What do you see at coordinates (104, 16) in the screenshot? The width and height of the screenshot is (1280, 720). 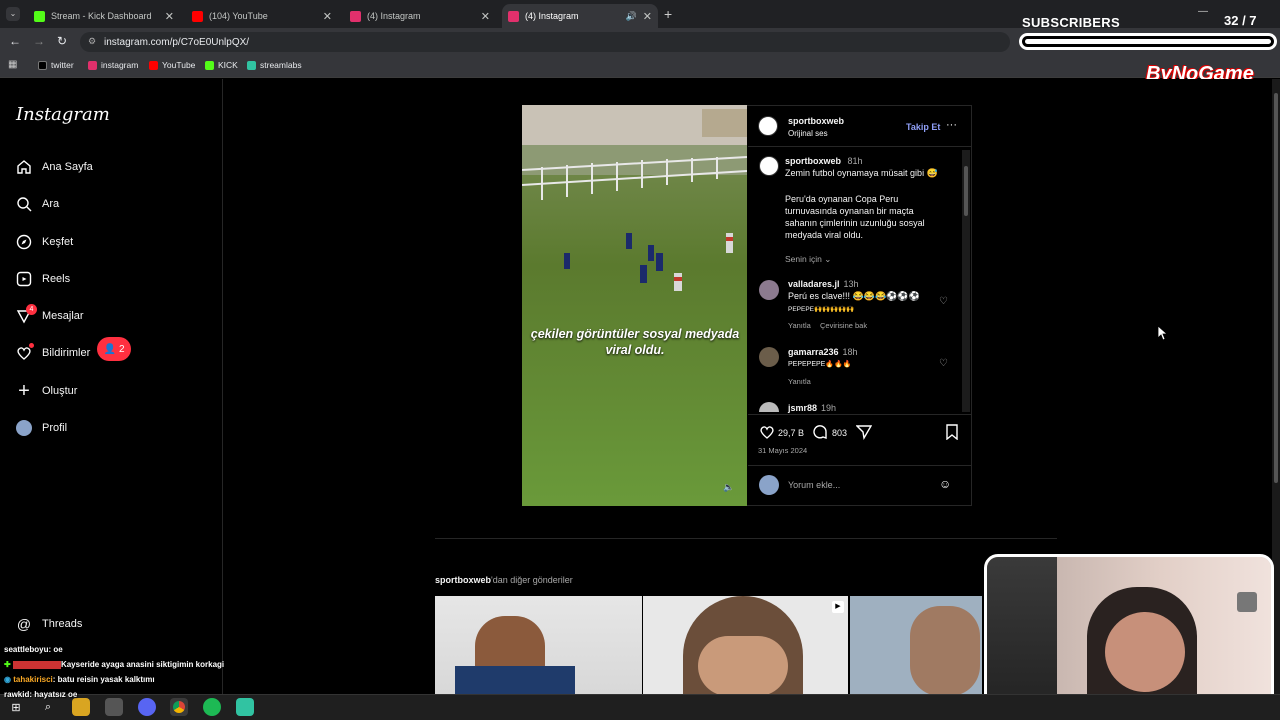 I see `tab-kick-dashboard: Stream - Kick Dashboard ✕` at bounding box center [104, 16].